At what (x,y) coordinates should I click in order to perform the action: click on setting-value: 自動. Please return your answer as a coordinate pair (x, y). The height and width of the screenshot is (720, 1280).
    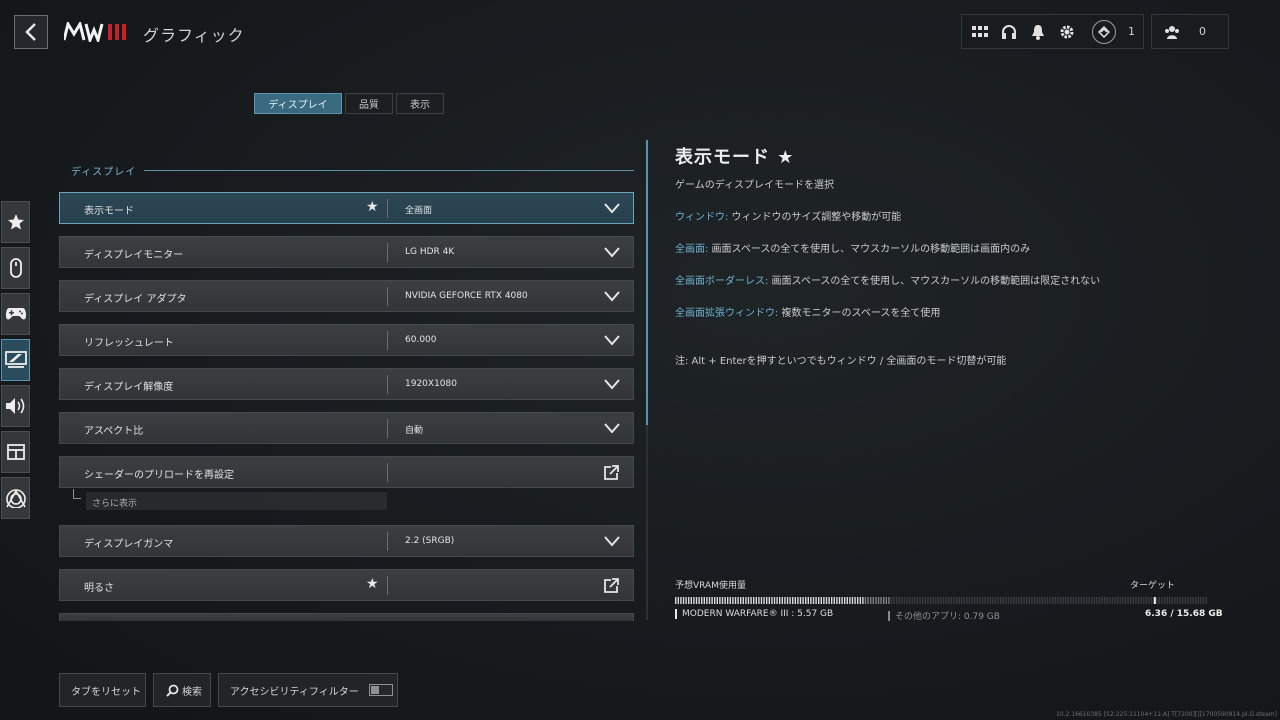
    Looking at the image, I should click on (414, 431).